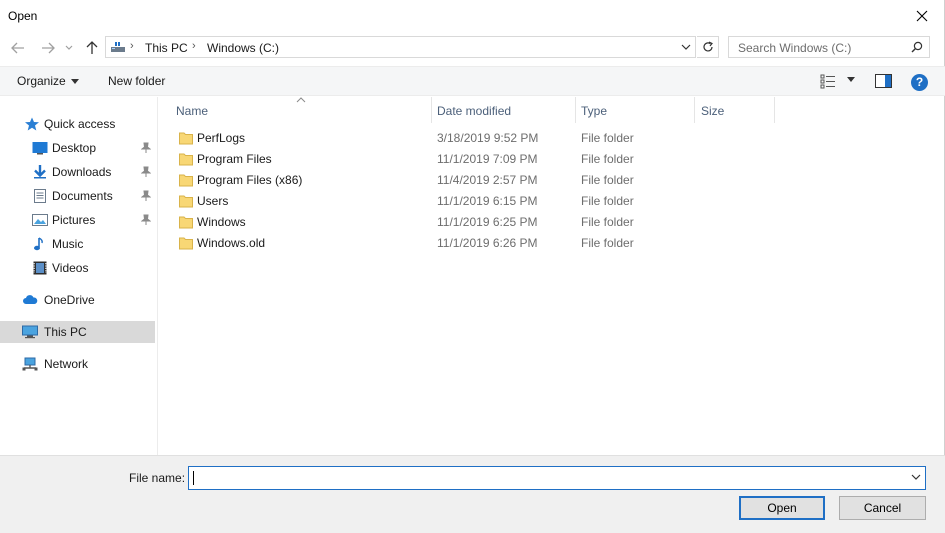  I want to click on nav-label: Network, so click(66, 364).